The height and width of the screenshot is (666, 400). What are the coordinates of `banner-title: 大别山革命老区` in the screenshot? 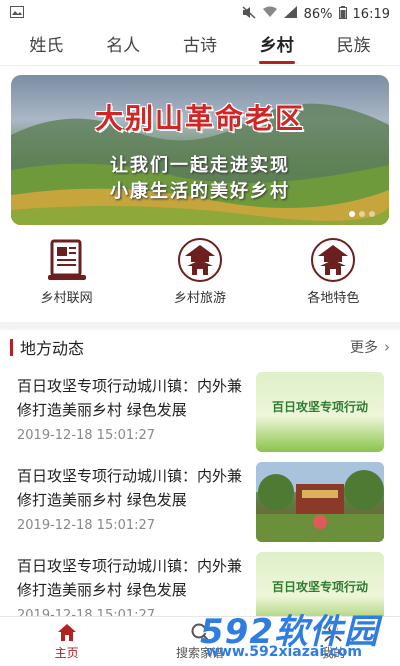 It's located at (199, 118).